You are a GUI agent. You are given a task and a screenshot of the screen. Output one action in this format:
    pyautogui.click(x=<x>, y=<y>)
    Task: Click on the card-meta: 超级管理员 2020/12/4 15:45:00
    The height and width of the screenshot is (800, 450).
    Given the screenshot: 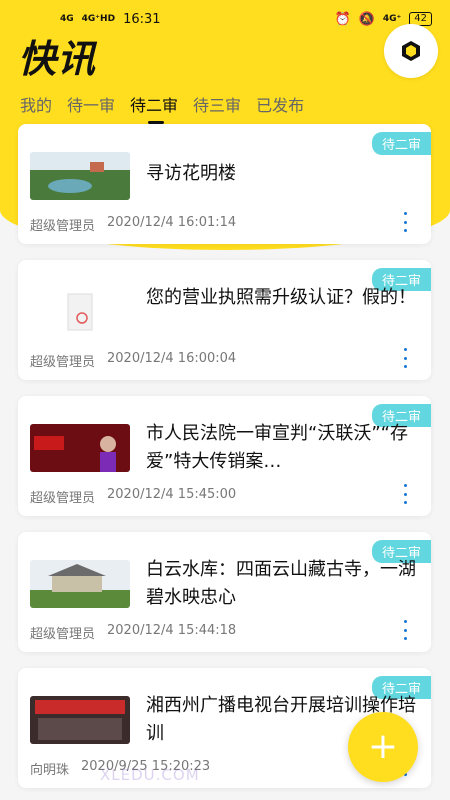 What is the action you would take?
    pyautogui.click(x=133, y=496)
    